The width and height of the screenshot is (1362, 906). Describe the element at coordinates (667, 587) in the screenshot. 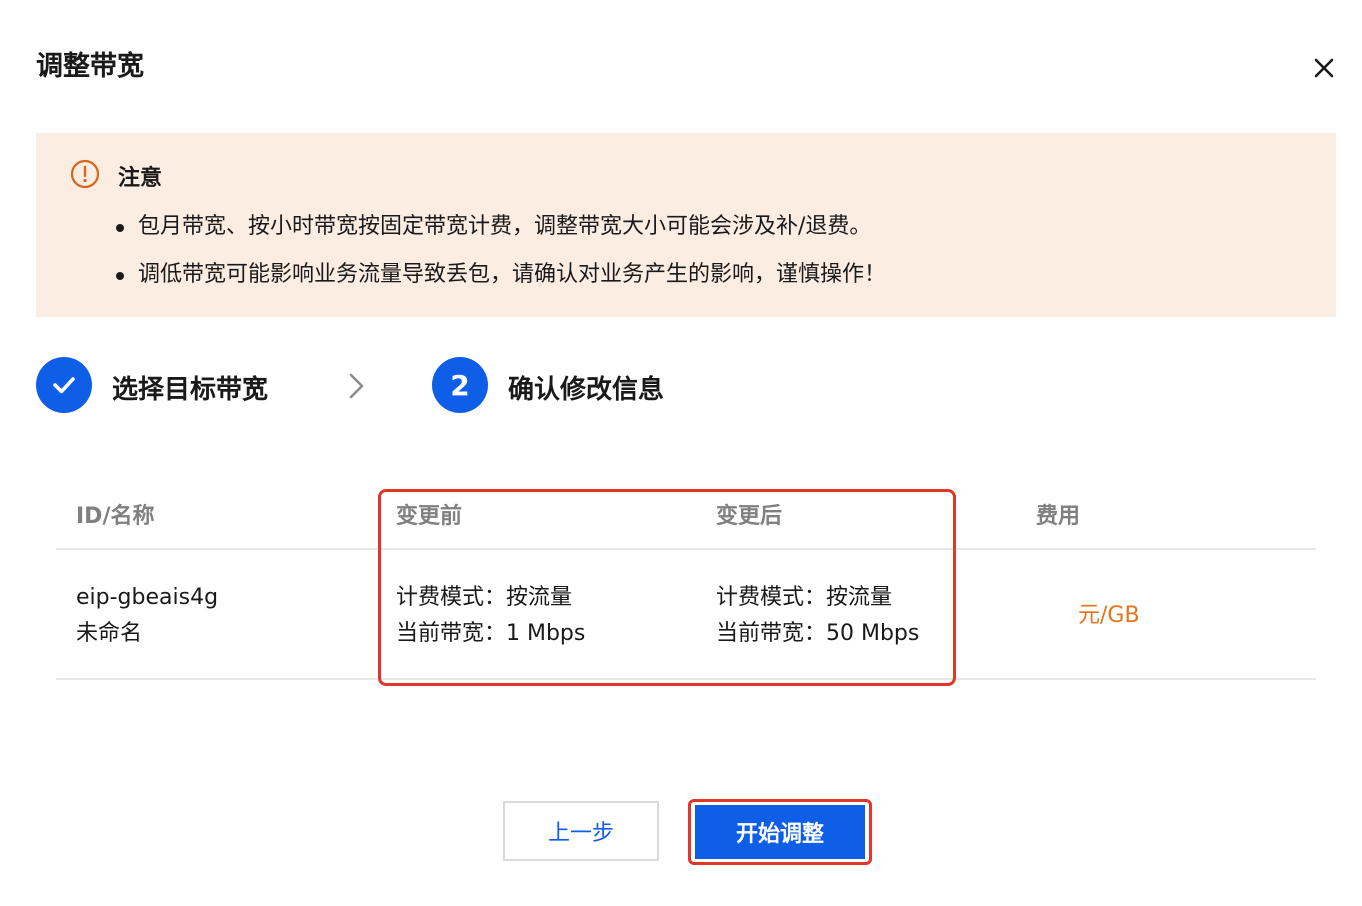

I see `change-highlight-box` at that location.